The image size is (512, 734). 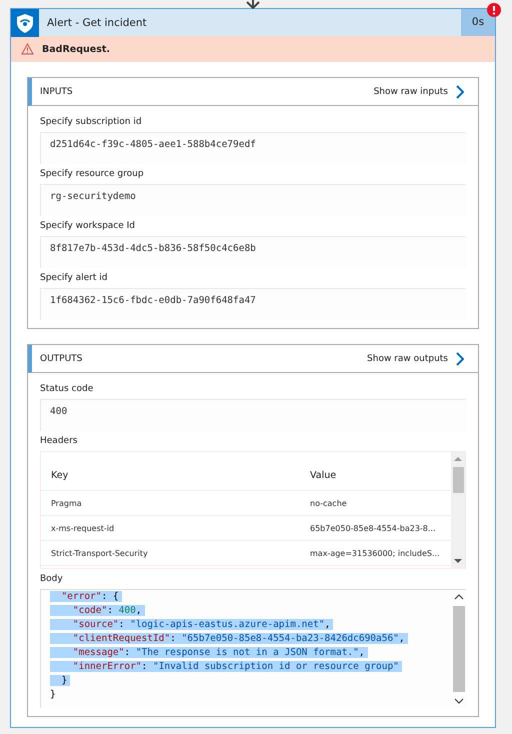 I want to click on value-field: 8f817e7b-453d-4dc5-b836-58f50c4c6e8b, so click(x=253, y=252).